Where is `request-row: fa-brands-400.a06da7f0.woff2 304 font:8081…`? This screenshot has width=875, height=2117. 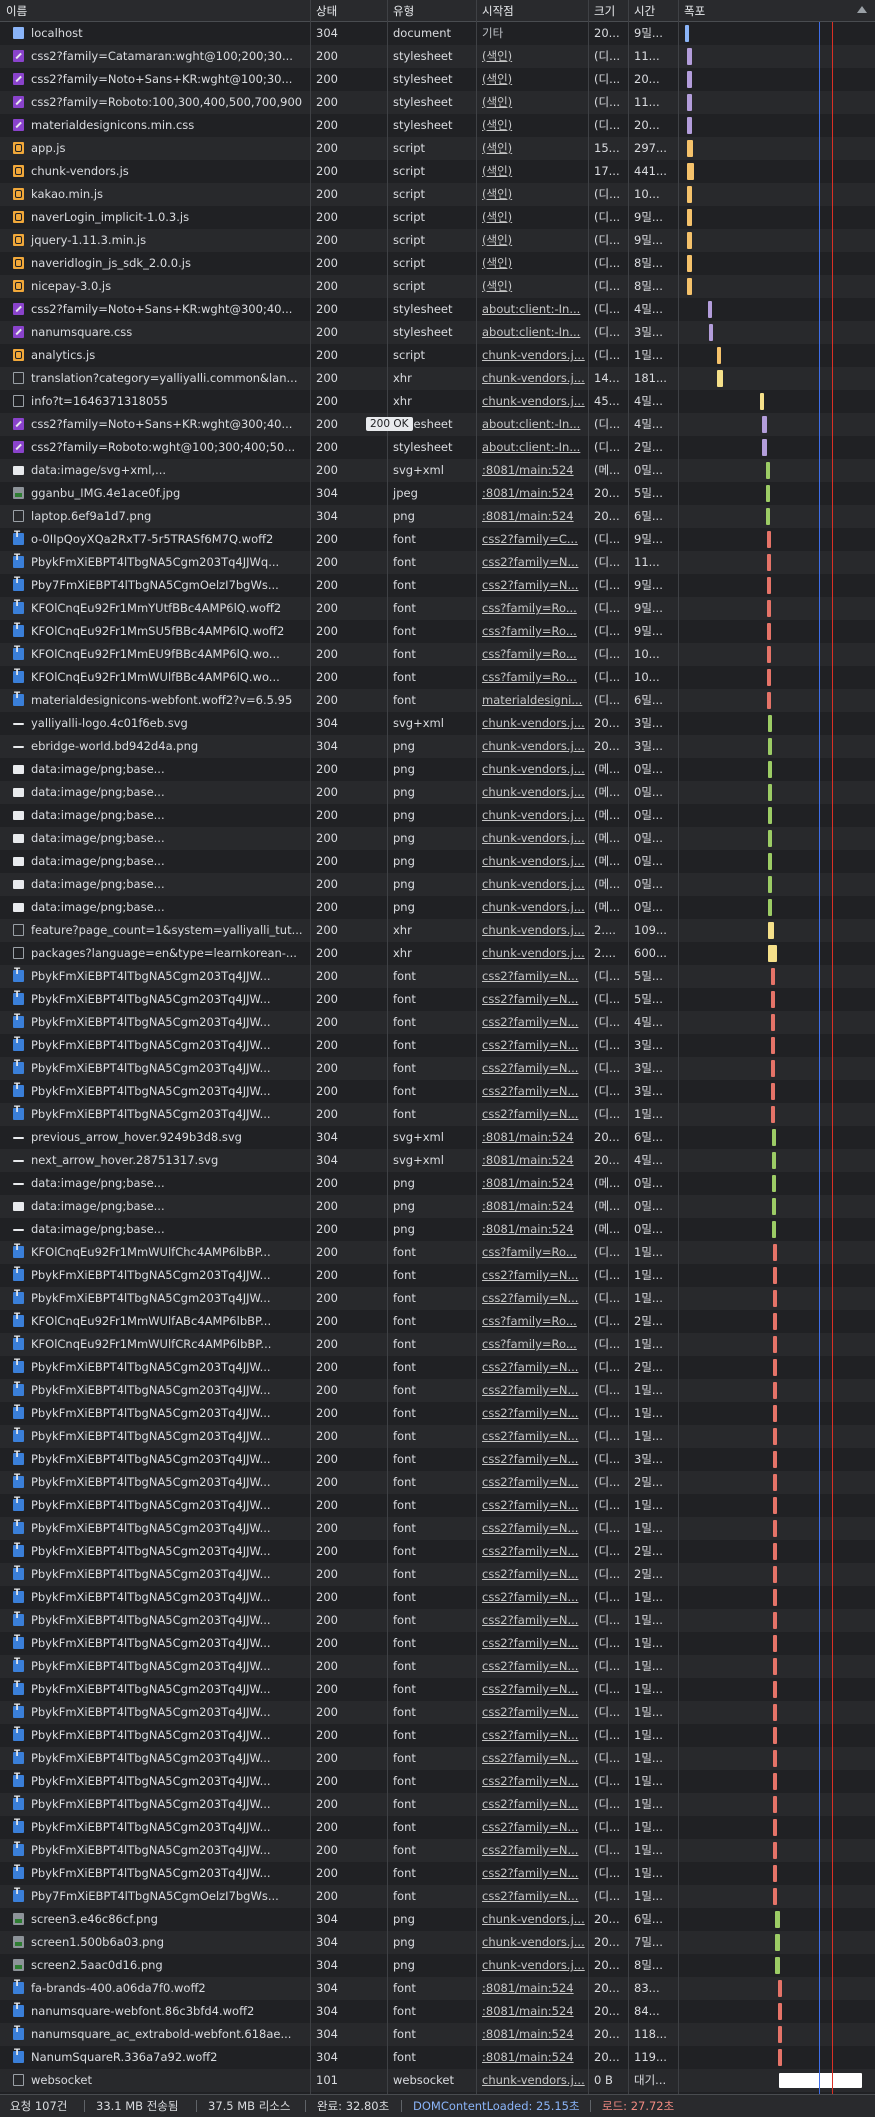
request-row: fa-brands-400.a06da7f0.woff2 304 font:8081… is located at coordinates (437, 1988).